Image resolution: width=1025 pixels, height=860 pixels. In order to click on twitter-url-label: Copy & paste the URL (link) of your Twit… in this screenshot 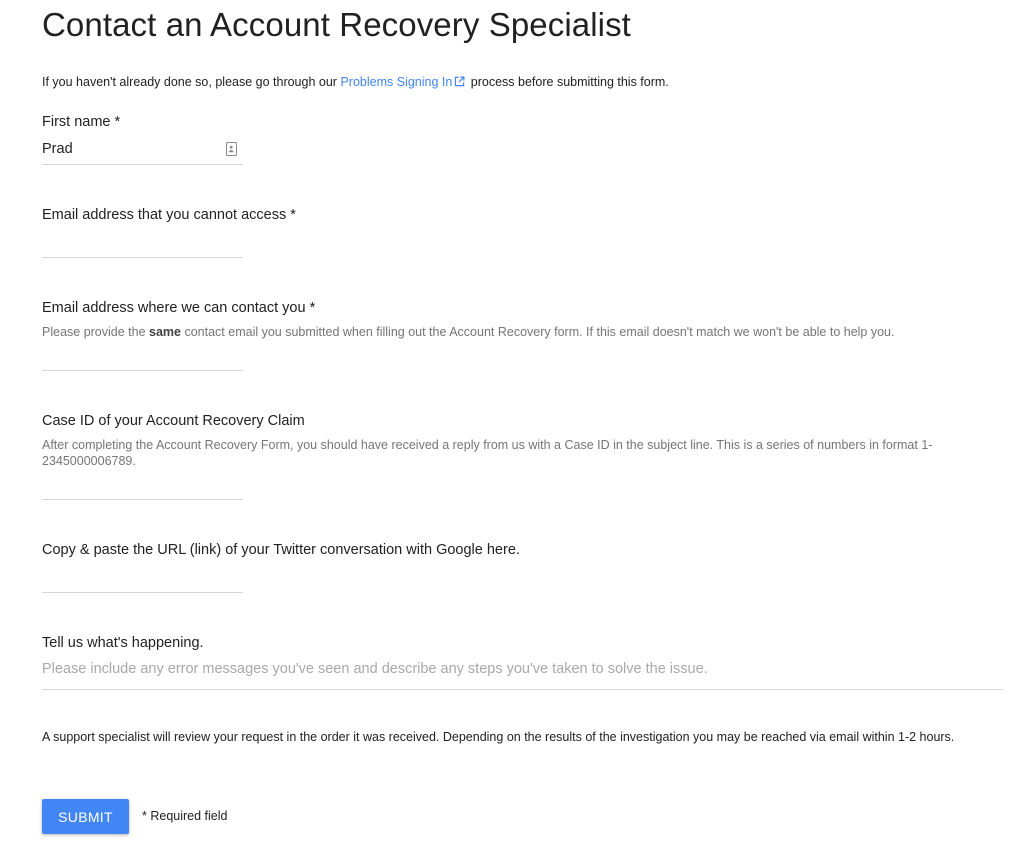, I will do `click(281, 550)`.